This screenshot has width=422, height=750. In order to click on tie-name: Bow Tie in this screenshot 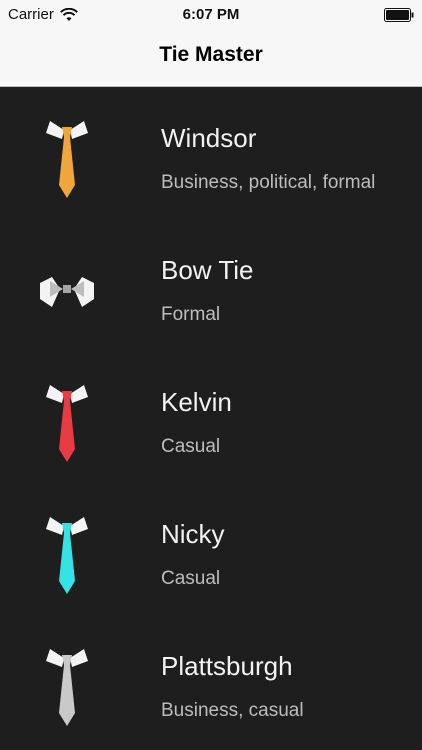, I will do `click(207, 270)`.